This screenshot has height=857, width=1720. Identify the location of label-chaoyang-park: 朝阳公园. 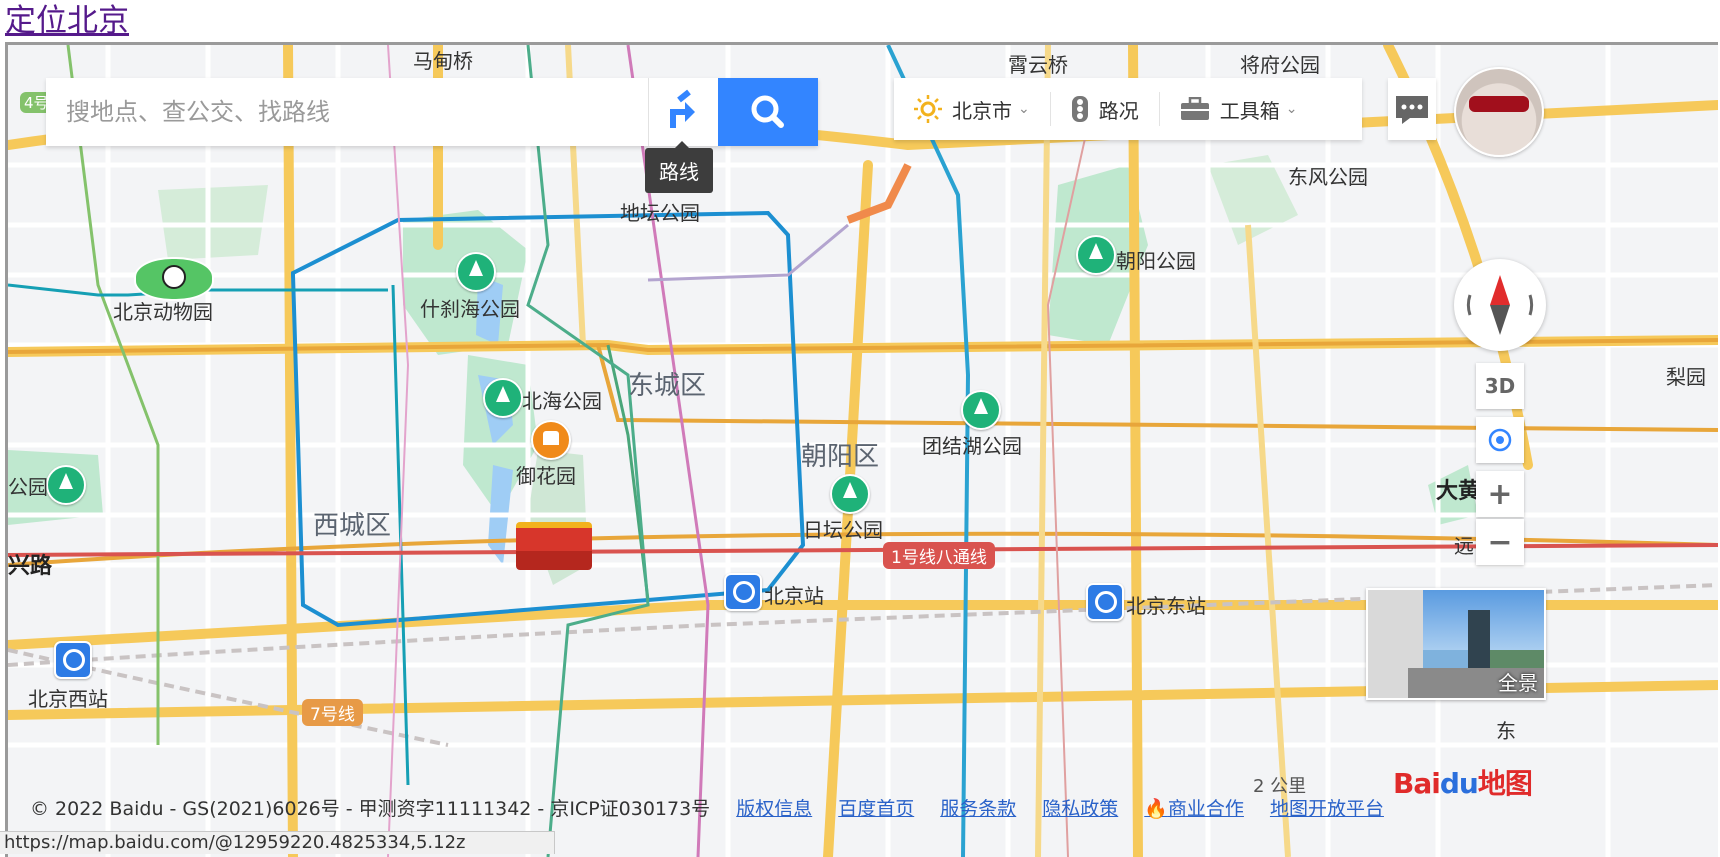
(1156, 259).